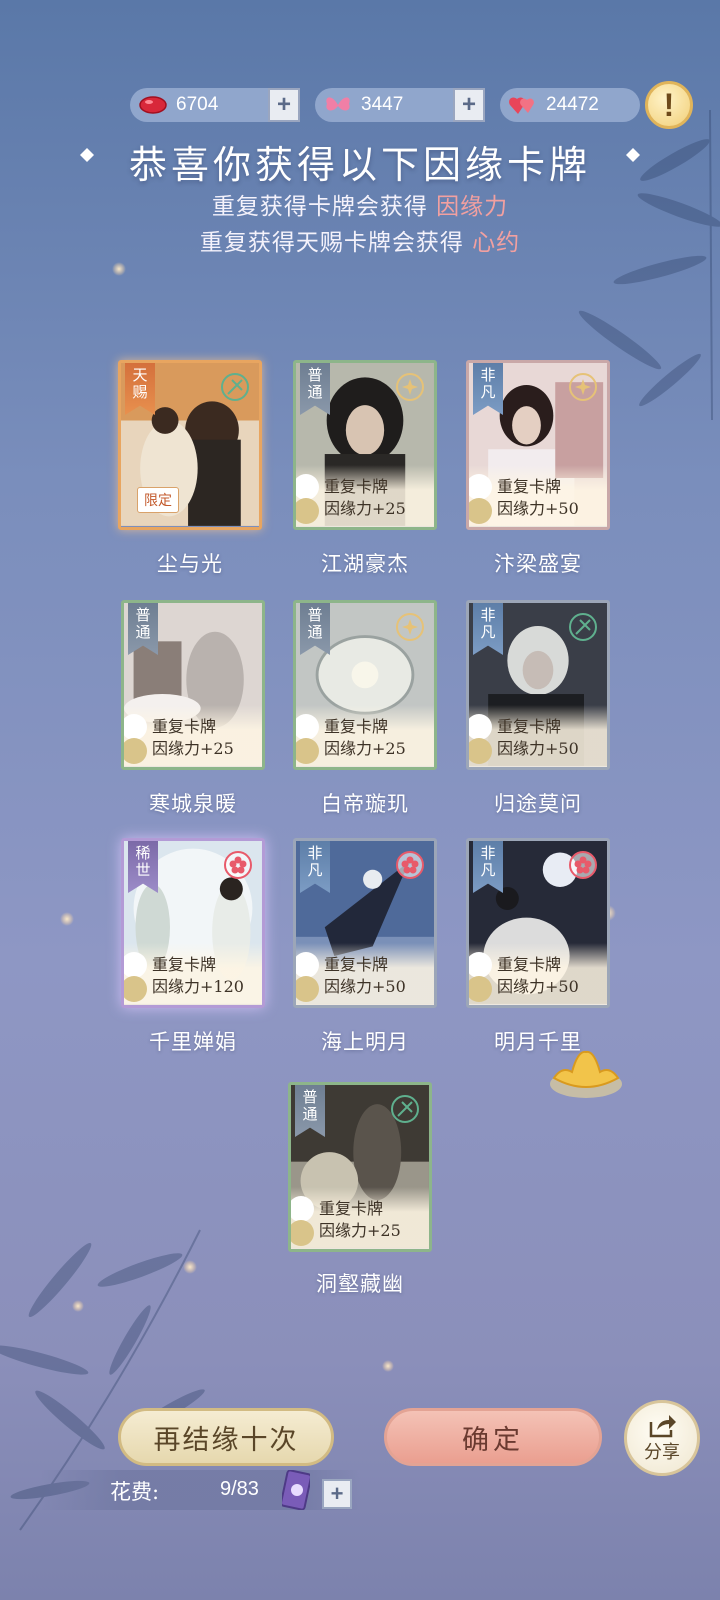 This screenshot has height=1600, width=720. I want to click on card-name: 寒城泉暖, so click(193, 804).